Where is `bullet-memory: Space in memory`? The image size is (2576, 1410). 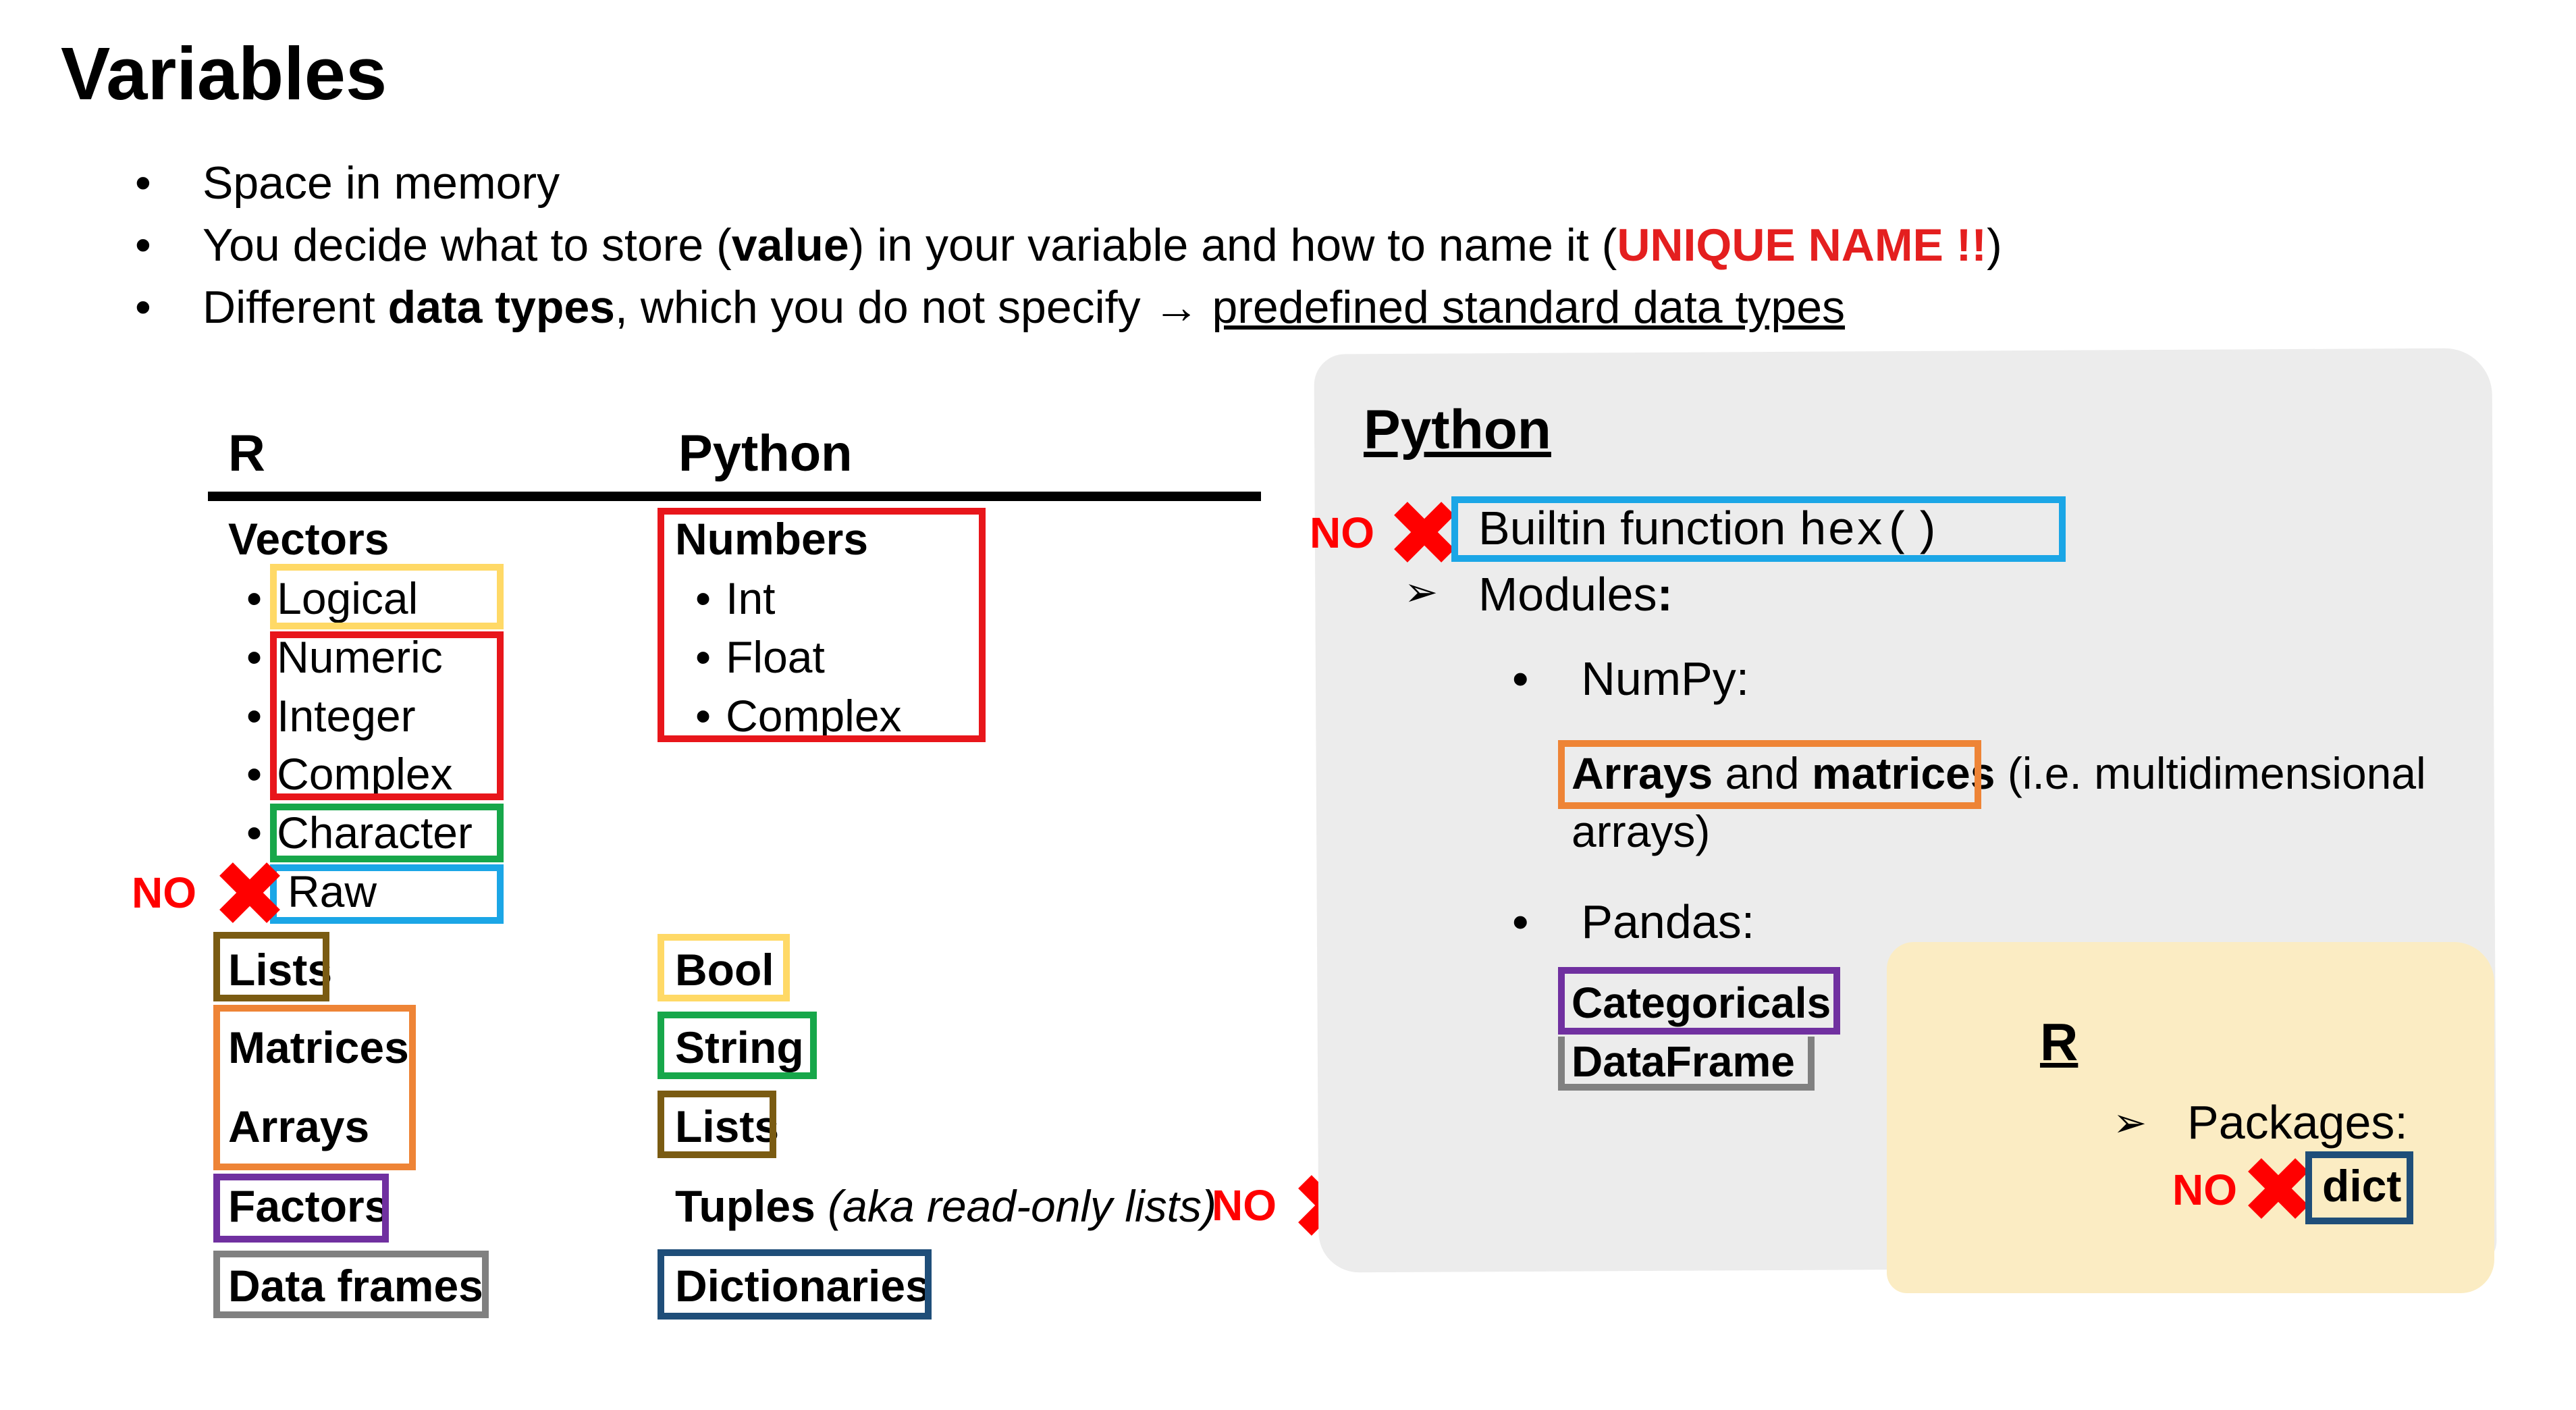 bullet-memory: Space in memory is located at coordinates (1068, 183).